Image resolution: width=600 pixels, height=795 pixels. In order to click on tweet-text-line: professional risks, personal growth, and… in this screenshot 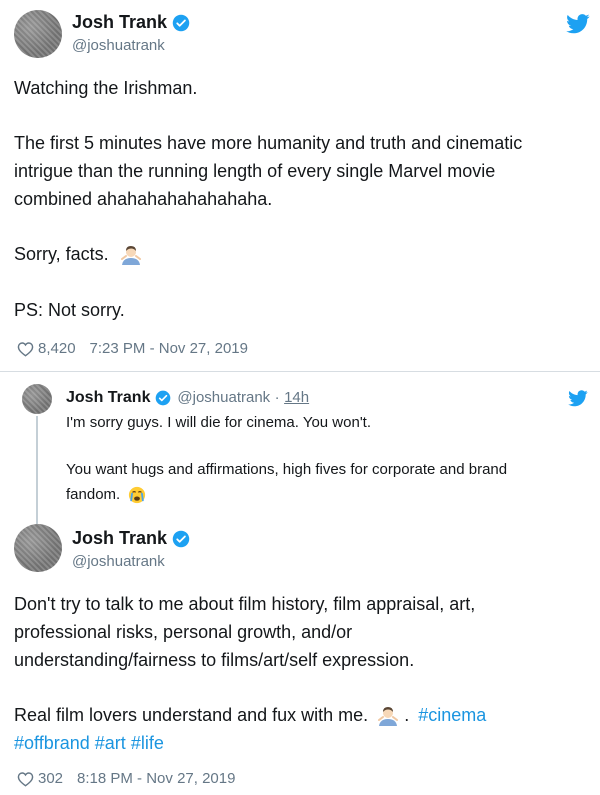, I will do `click(183, 632)`.